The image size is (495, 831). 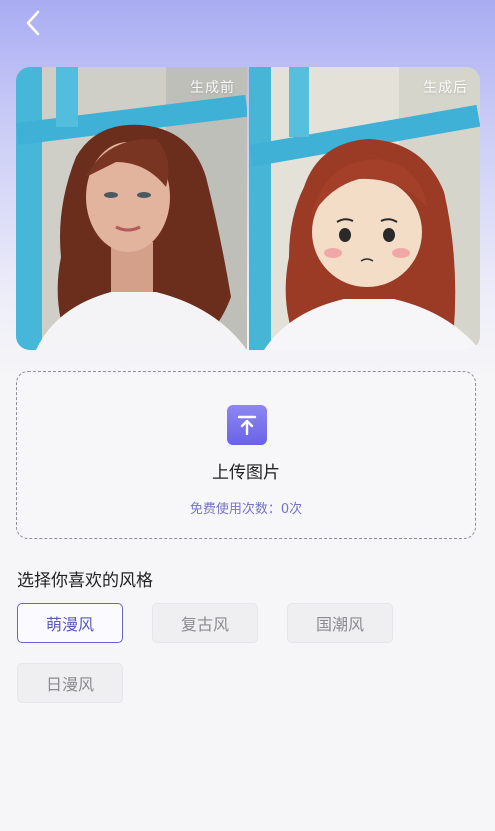 I want to click on chevron-left-icon, so click(x=33, y=23).